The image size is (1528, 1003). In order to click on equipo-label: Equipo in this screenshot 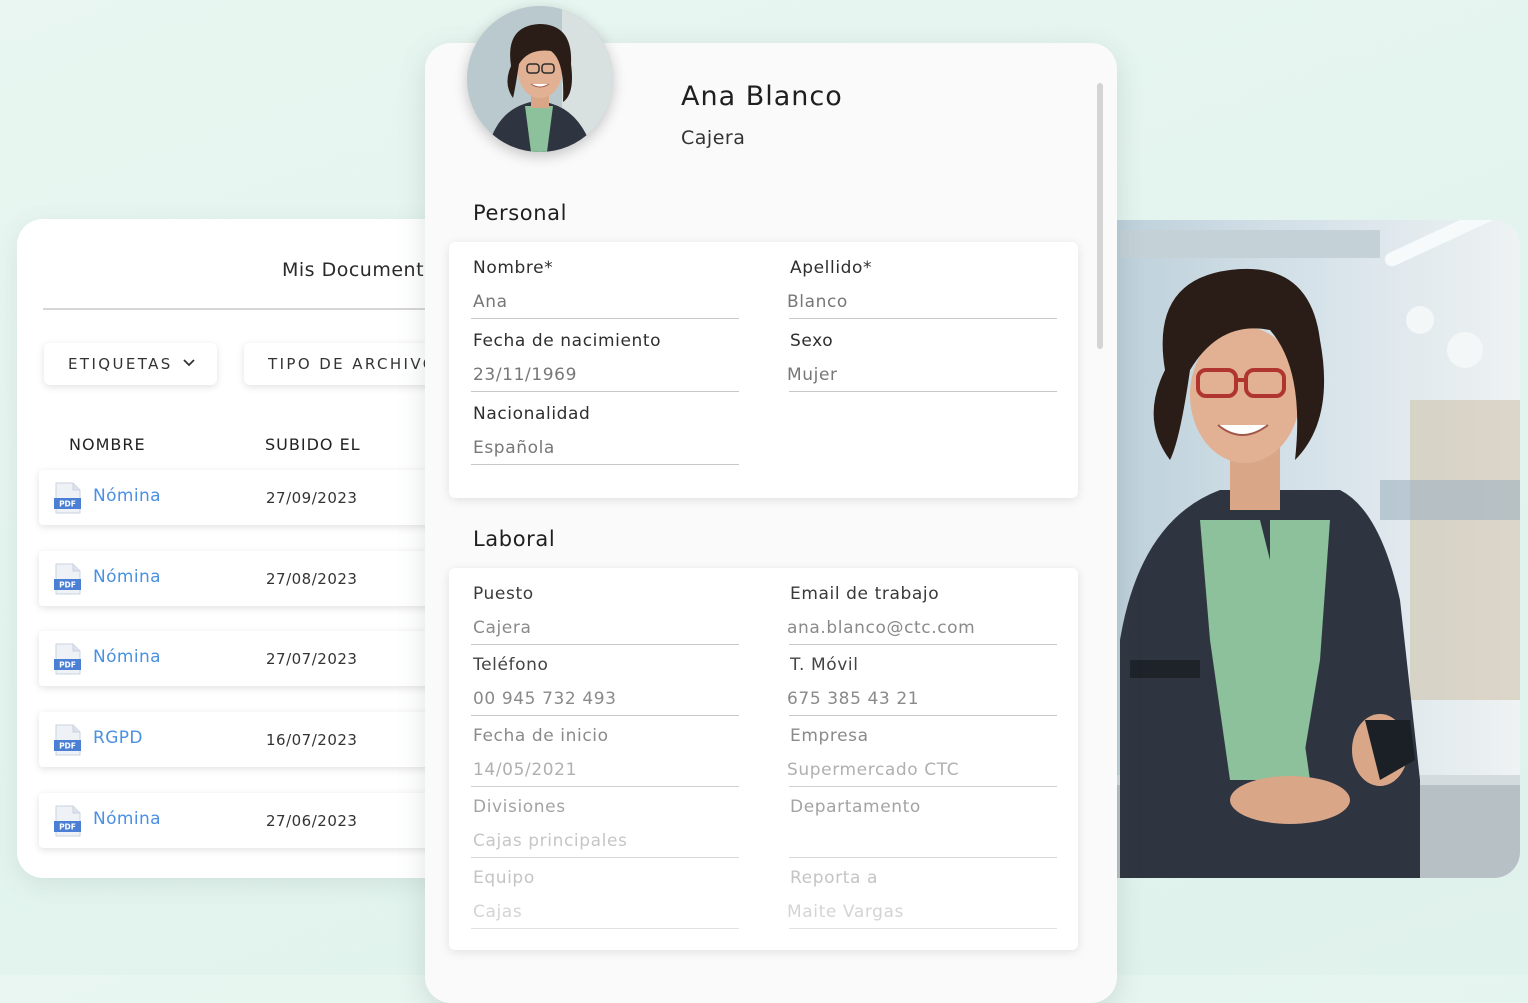, I will do `click(504, 878)`.